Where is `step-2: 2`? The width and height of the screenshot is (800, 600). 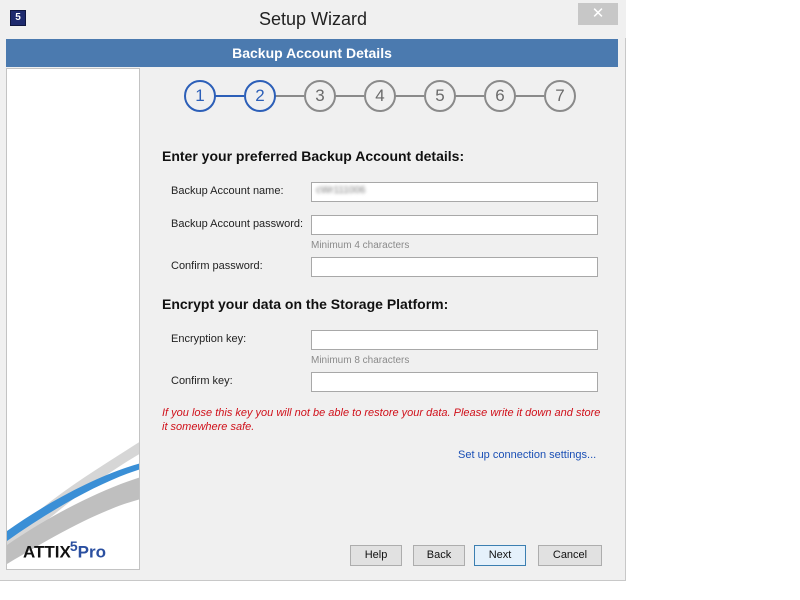
step-2: 2 is located at coordinates (260, 96).